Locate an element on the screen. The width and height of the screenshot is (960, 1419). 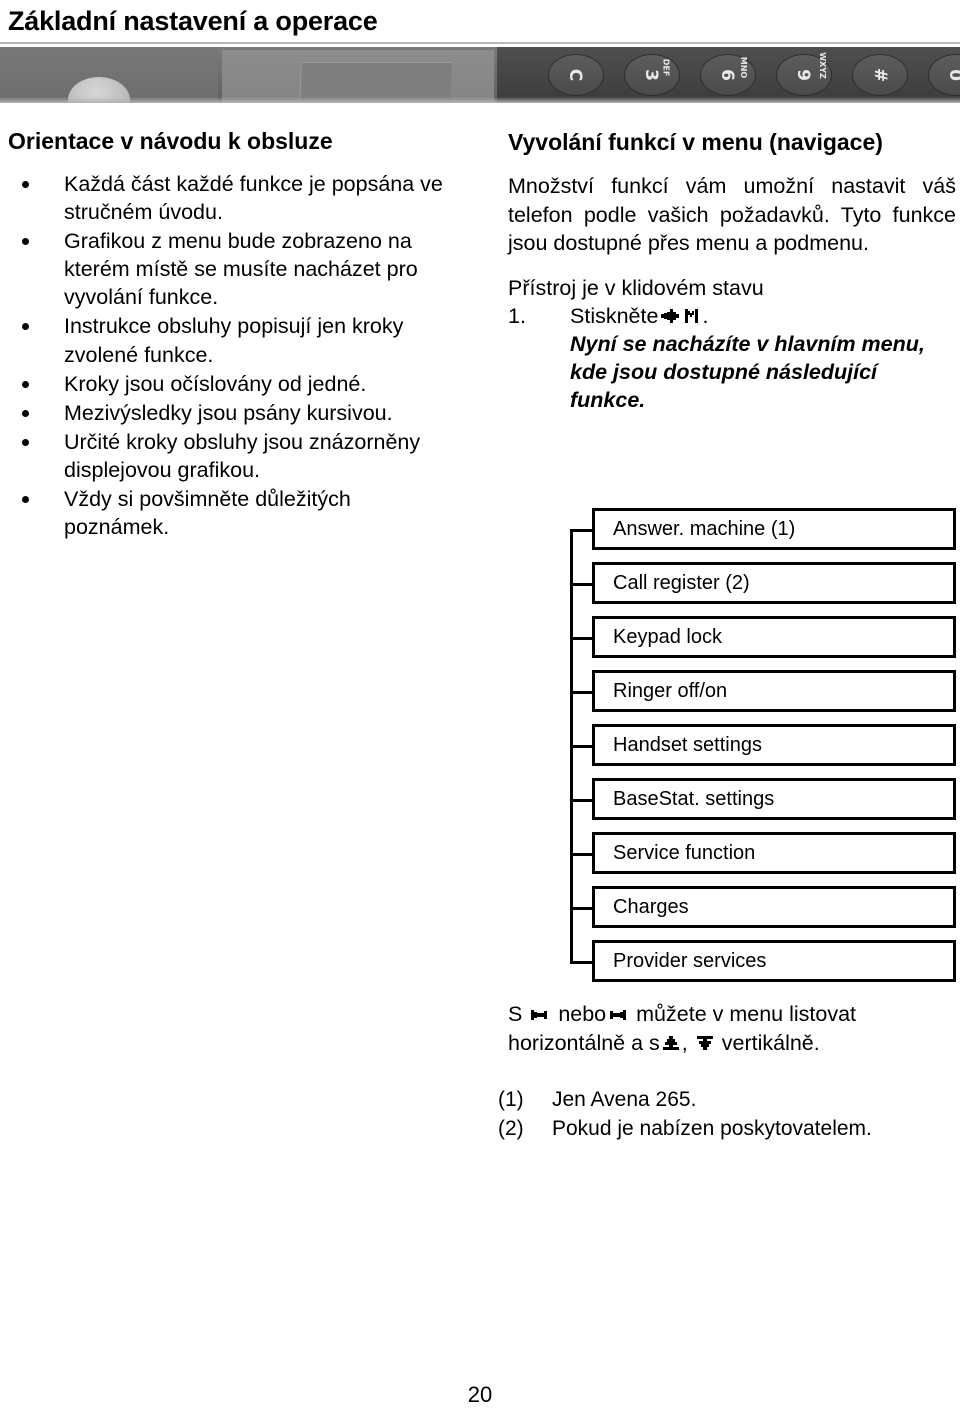
left-section-heading: Orientace v návodu k obsluze is located at coordinates (170, 141).